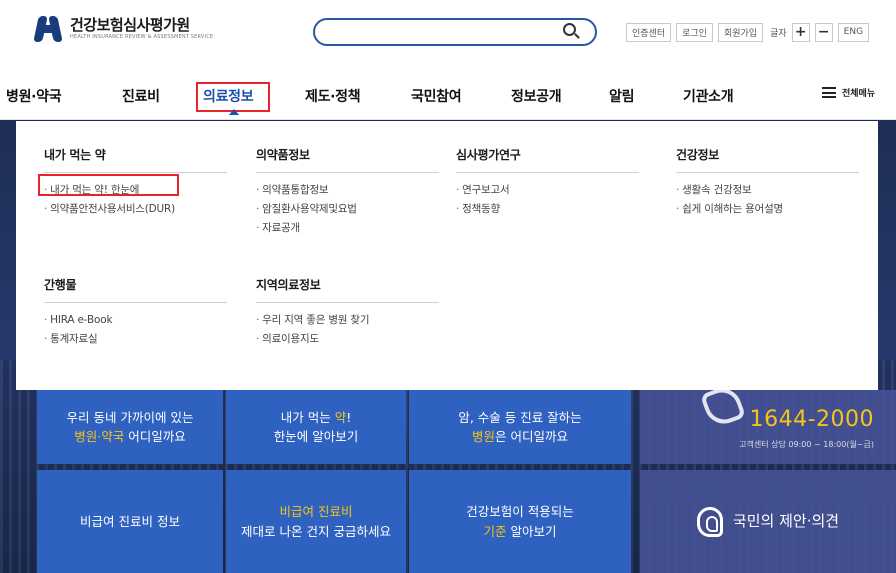  I want to click on banner-text: 내가 먹는, so click(307, 417).